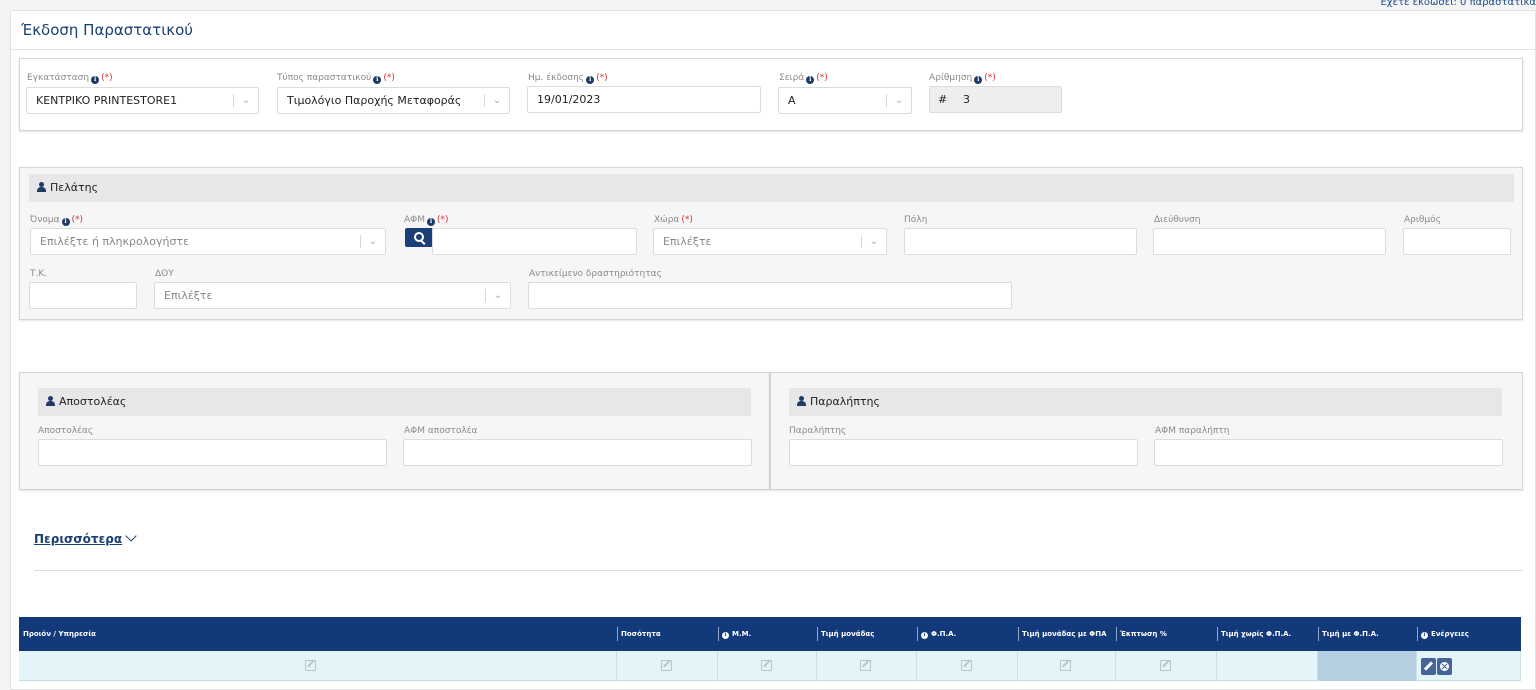 Image resolution: width=1536 pixels, height=690 pixels. Describe the element at coordinates (962, 78) in the screenshot. I see `number-label: Αρίθμηση i (*)` at that location.